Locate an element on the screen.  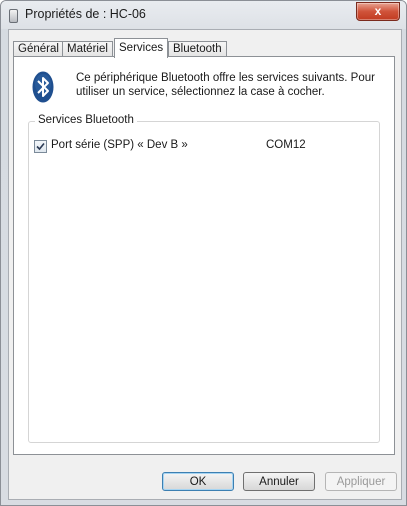
bluetooth-icon is located at coordinates (43, 88).